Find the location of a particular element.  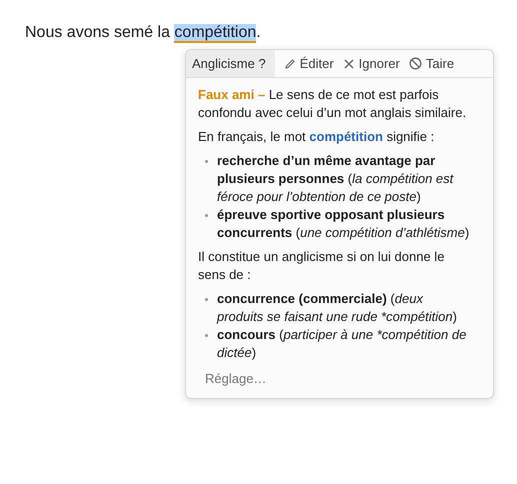

sentence-period: . is located at coordinates (258, 32).